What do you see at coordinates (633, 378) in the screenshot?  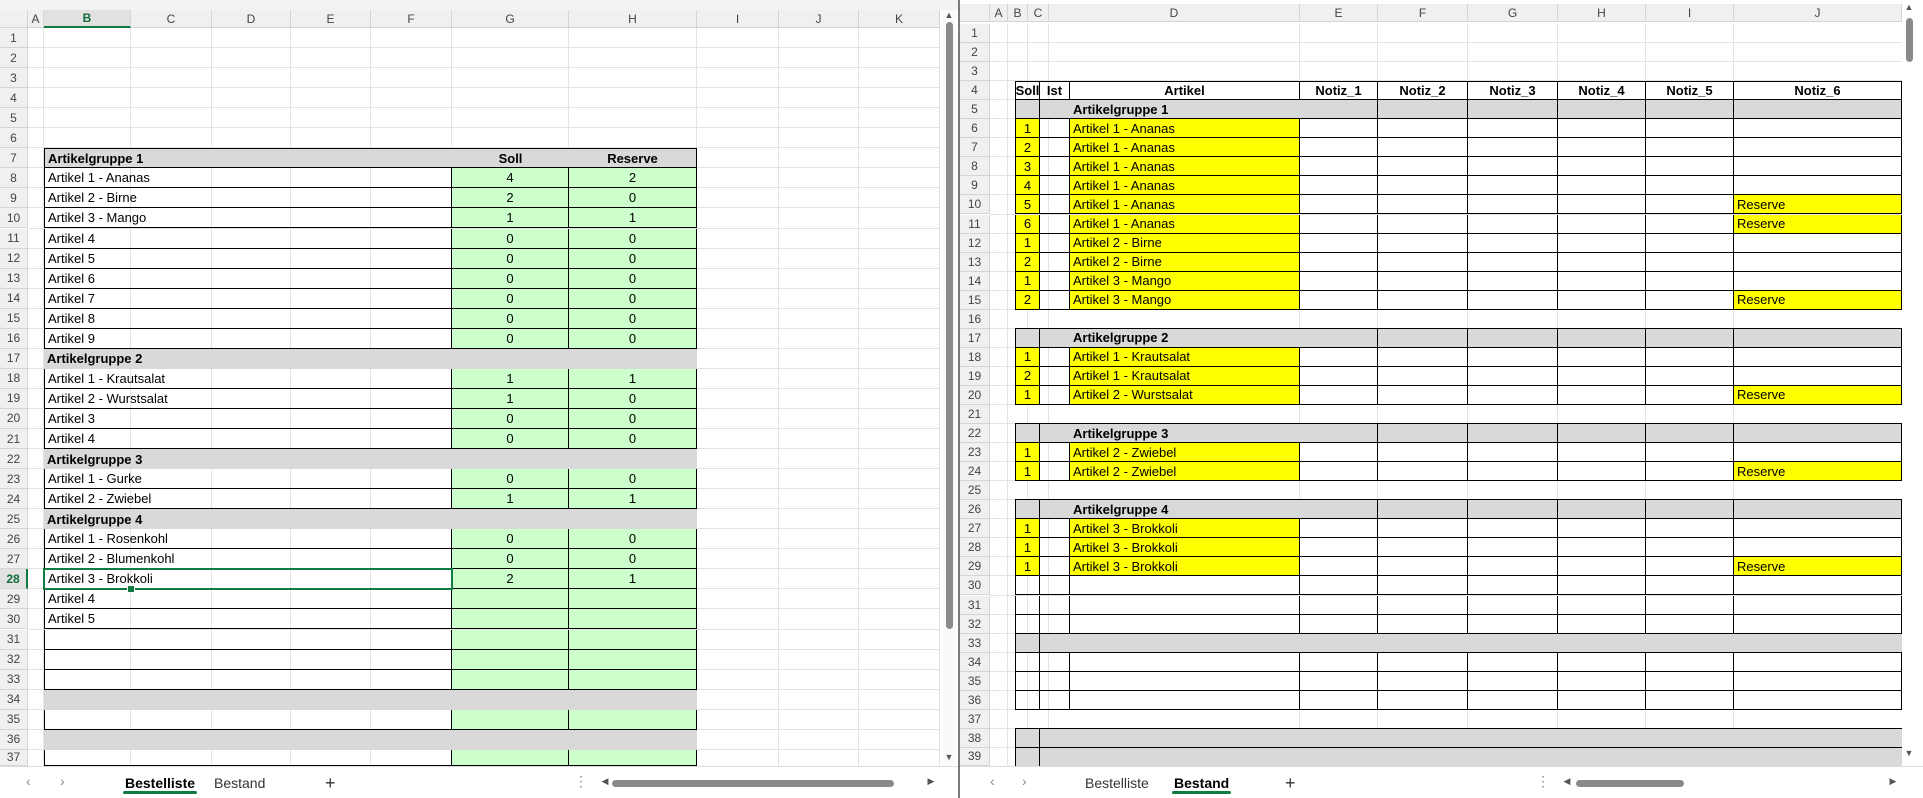 I see `reserve-value-cell: 1` at bounding box center [633, 378].